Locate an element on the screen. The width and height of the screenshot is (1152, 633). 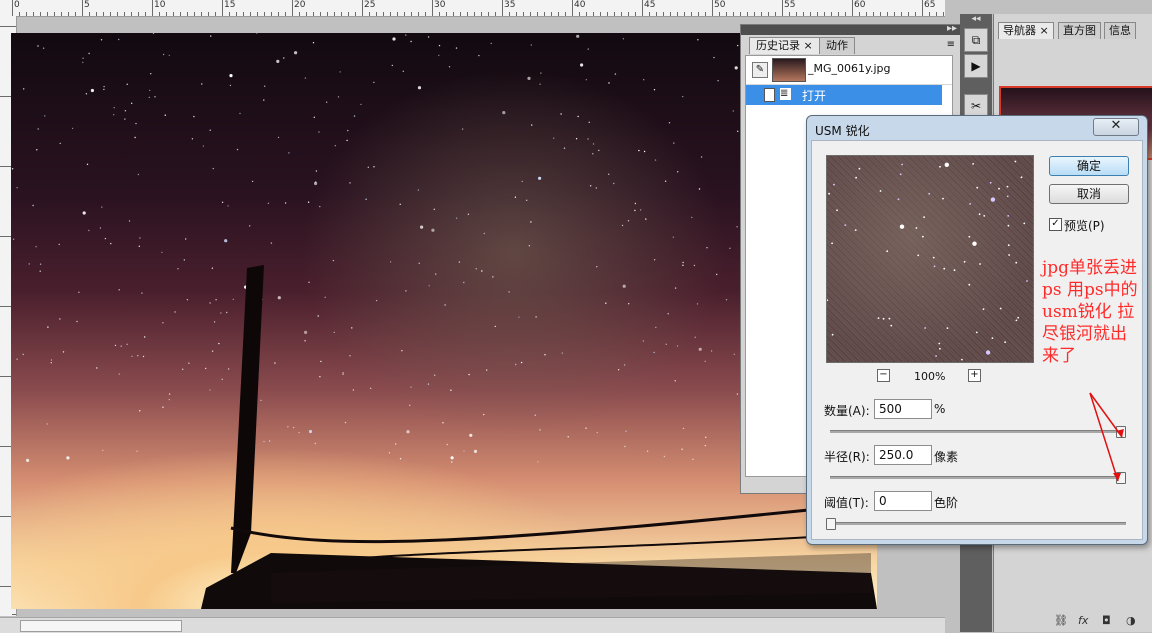
ok-button: 确定 is located at coordinates (1089, 166).